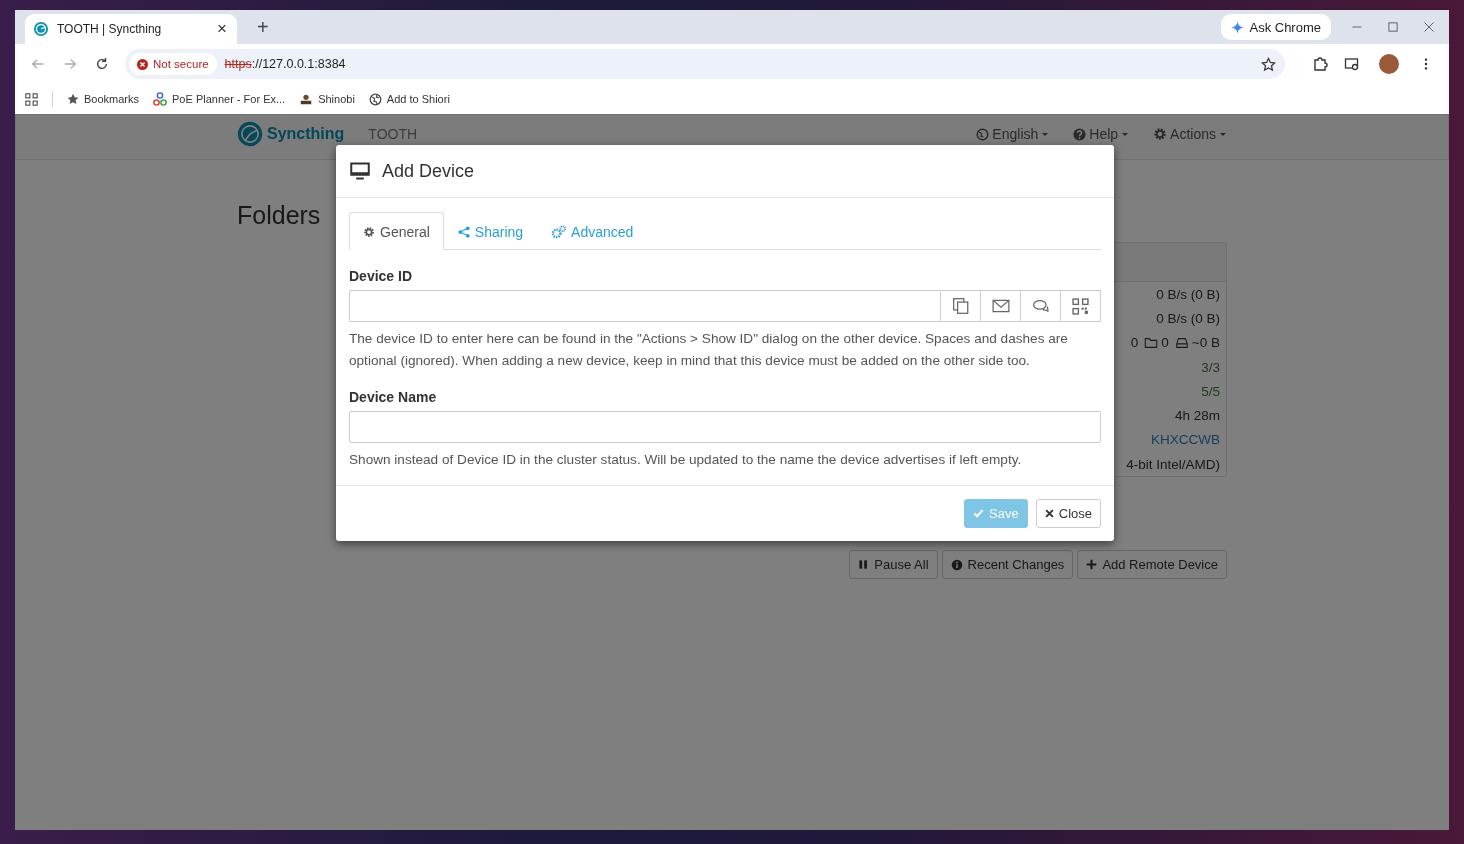  I want to click on close-button: Close, so click(1068, 513).